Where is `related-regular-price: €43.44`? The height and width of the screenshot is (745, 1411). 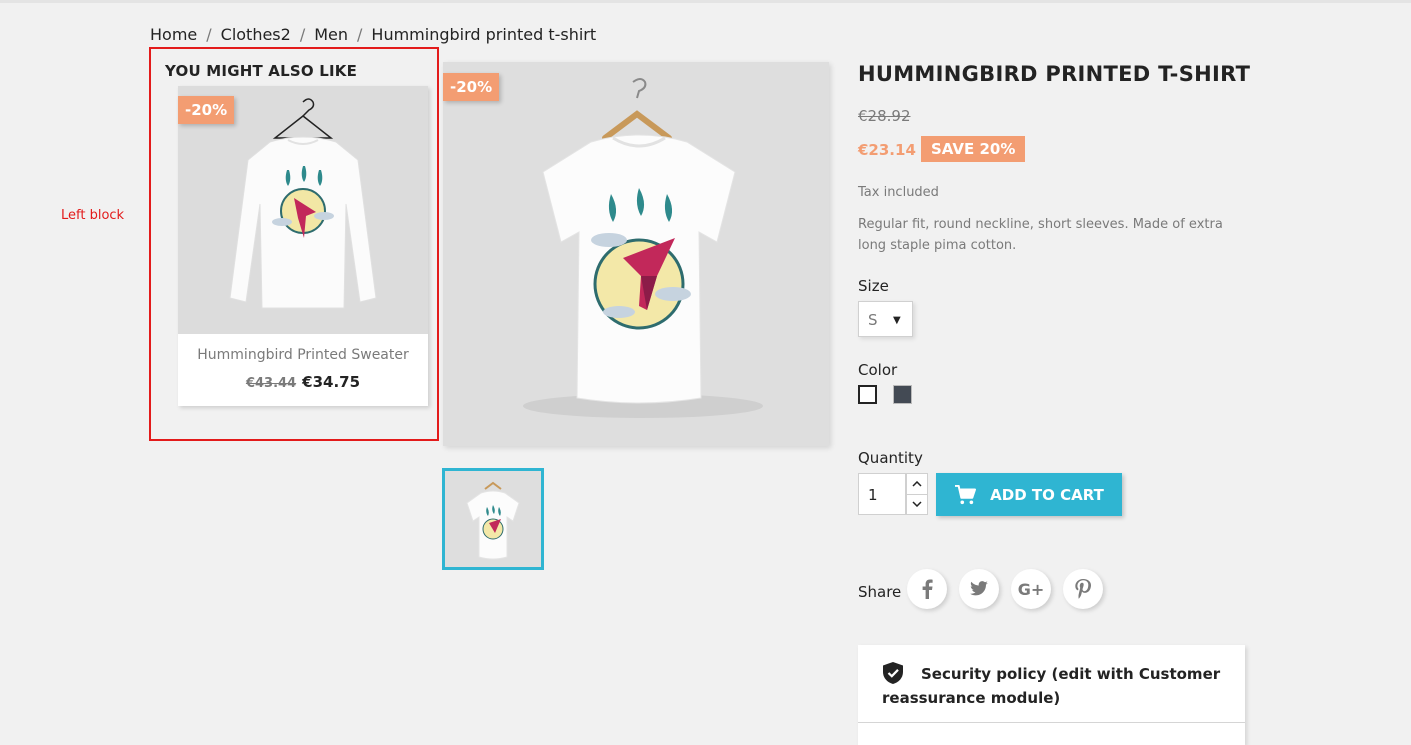
related-regular-price: €43.44 is located at coordinates (271, 383).